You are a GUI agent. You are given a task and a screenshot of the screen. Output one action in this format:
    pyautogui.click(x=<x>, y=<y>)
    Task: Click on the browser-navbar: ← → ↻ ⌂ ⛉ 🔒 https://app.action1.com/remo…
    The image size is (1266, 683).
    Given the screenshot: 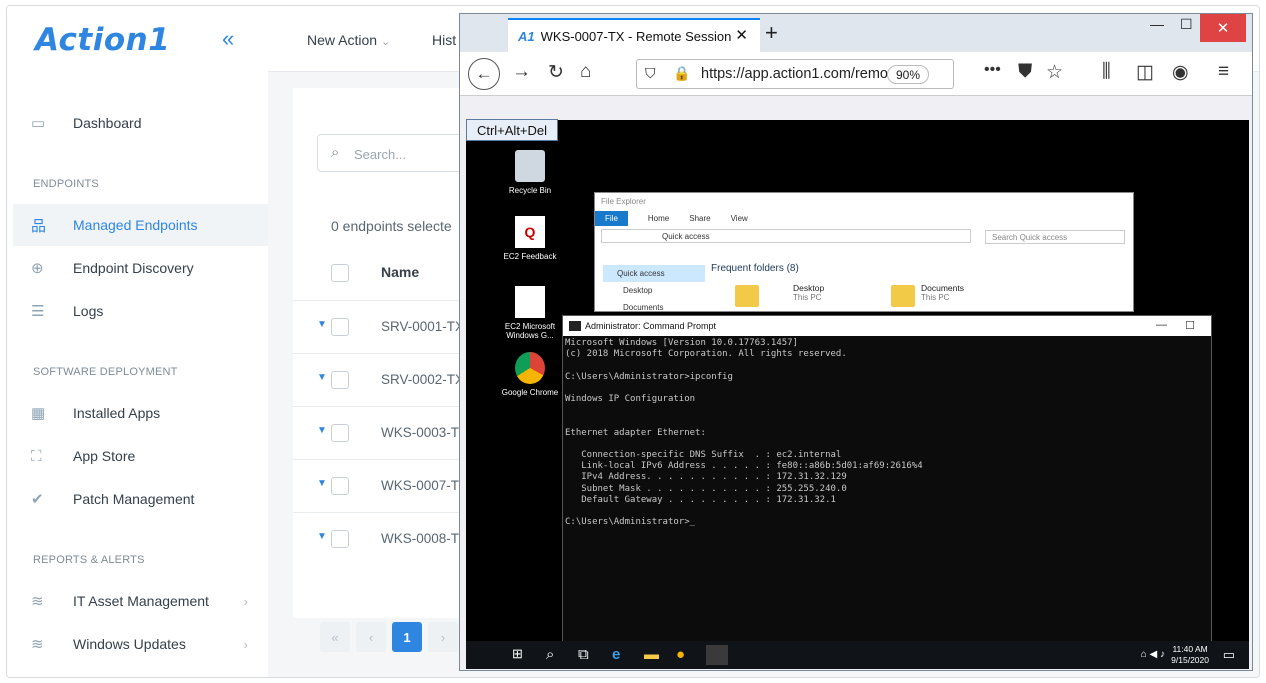 What is the action you would take?
    pyautogui.click(x=856, y=74)
    